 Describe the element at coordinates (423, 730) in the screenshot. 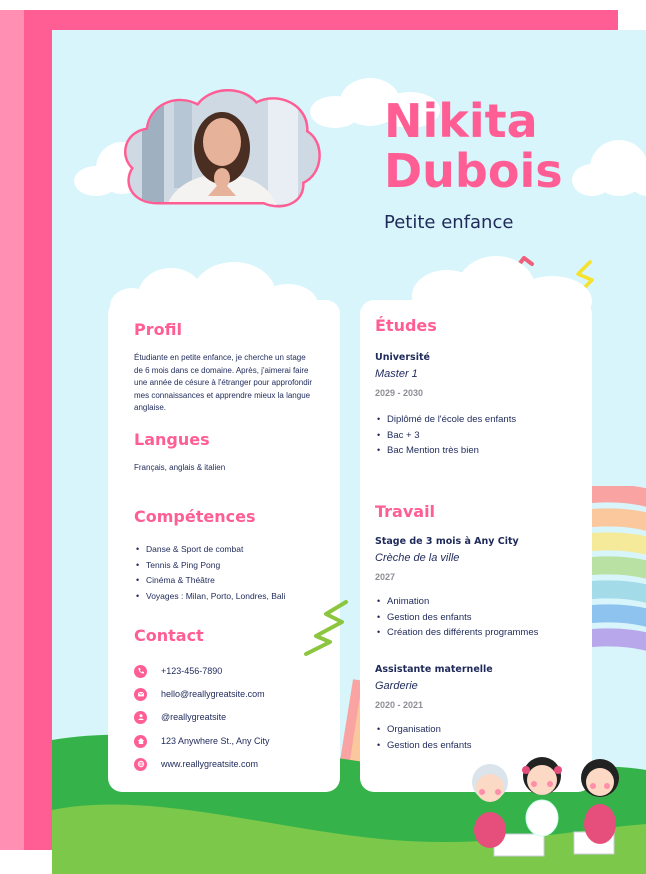

I see `job-item: Organisation` at that location.